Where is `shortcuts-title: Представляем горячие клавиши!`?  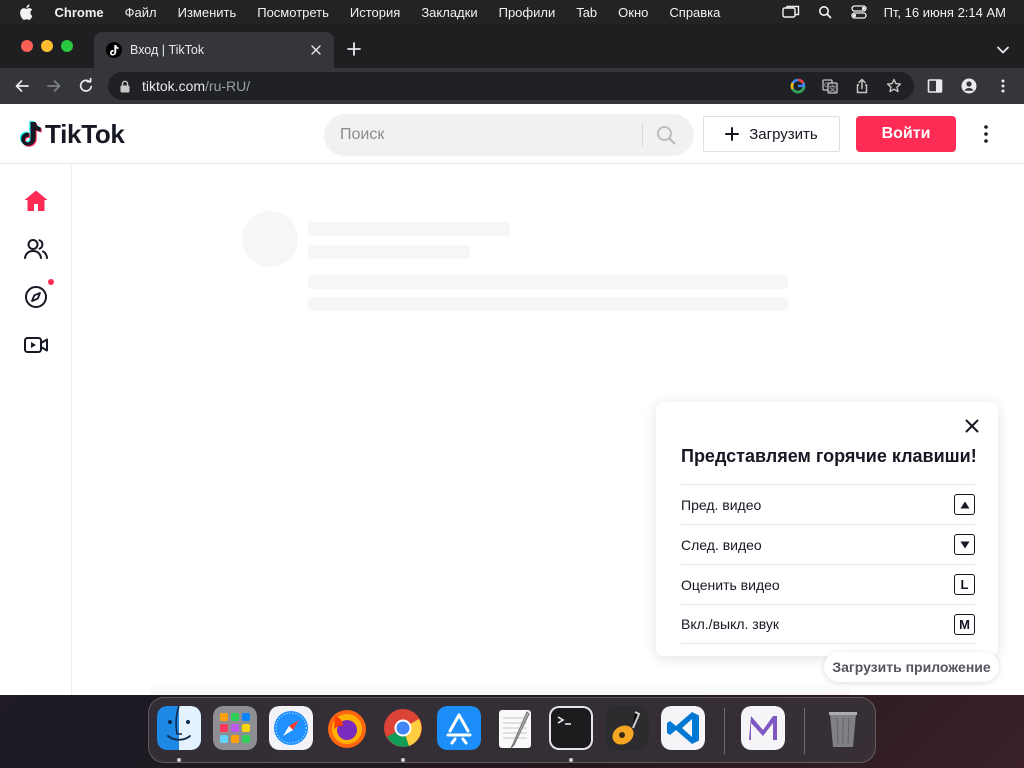 shortcuts-title: Представляем горячие клавиши! is located at coordinates (829, 456).